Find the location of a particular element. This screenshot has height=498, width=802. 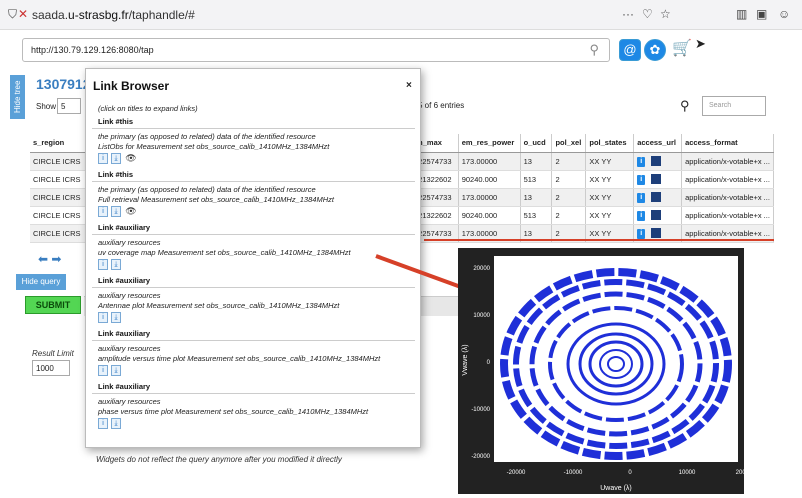

service-url-field: http://130.79.129.126:8080/tap ⚲ is located at coordinates (316, 50).